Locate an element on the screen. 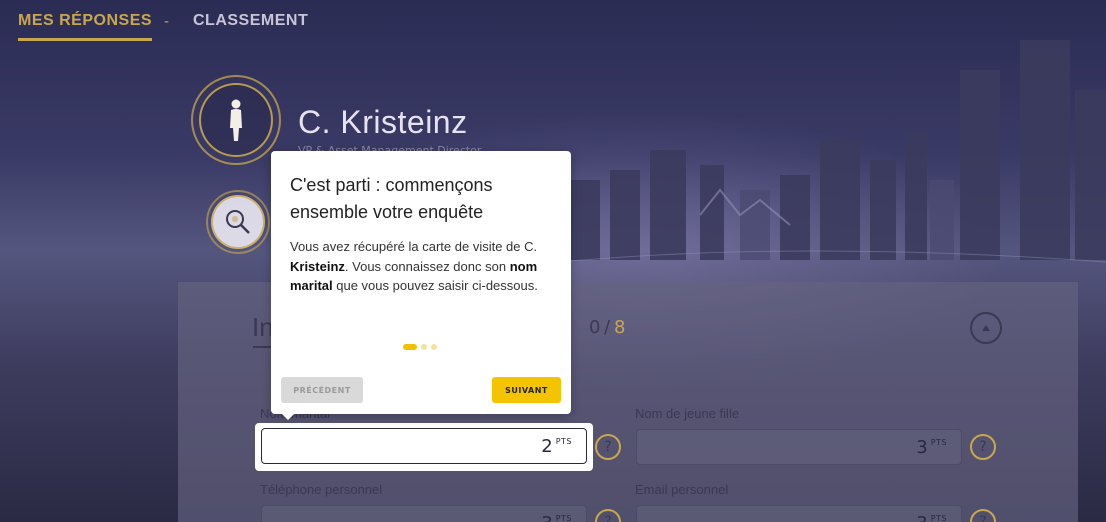  caret-up-icon is located at coordinates (986, 328).